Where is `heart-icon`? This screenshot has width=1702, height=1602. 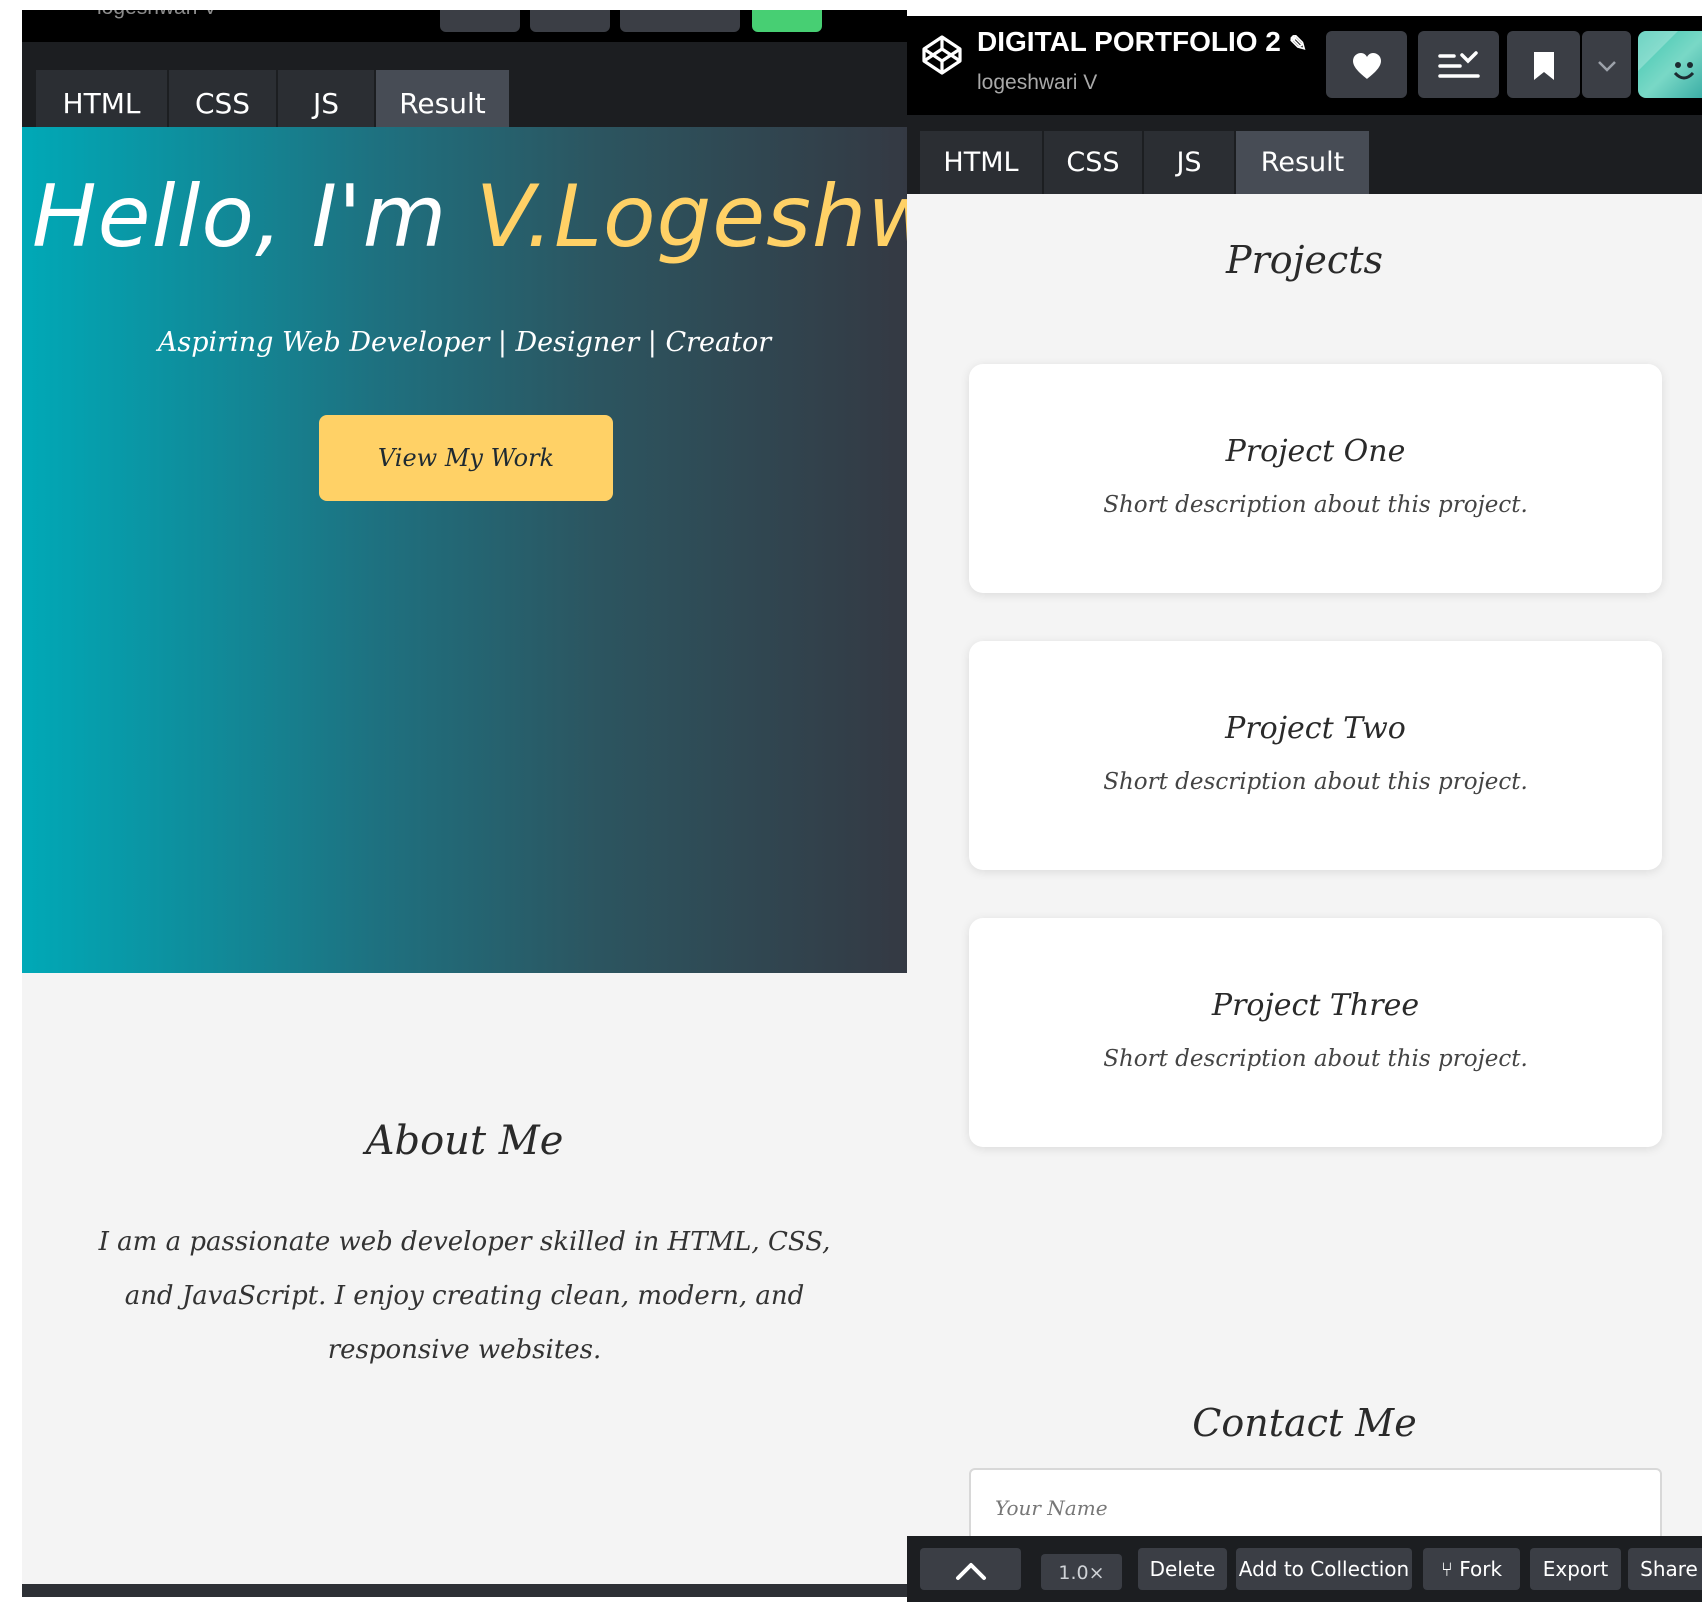 heart-icon is located at coordinates (1366, 66).